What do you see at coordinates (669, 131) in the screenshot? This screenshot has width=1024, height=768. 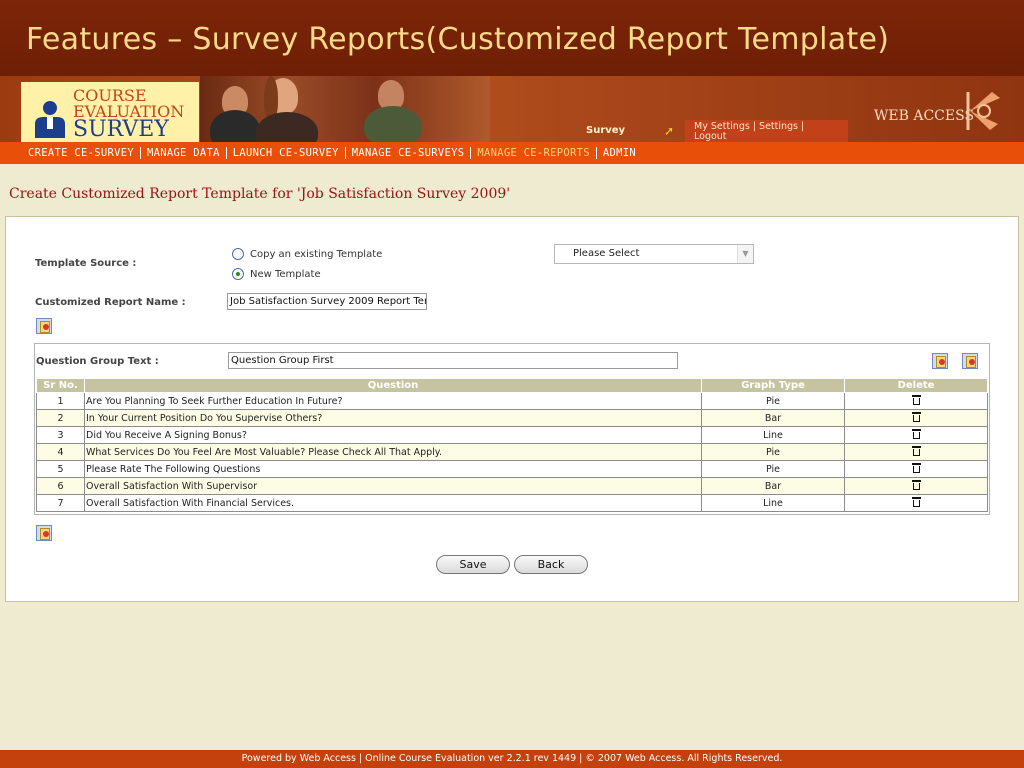 I see `settings-arrow-icon: ➚` at bounding box center [669, 131].